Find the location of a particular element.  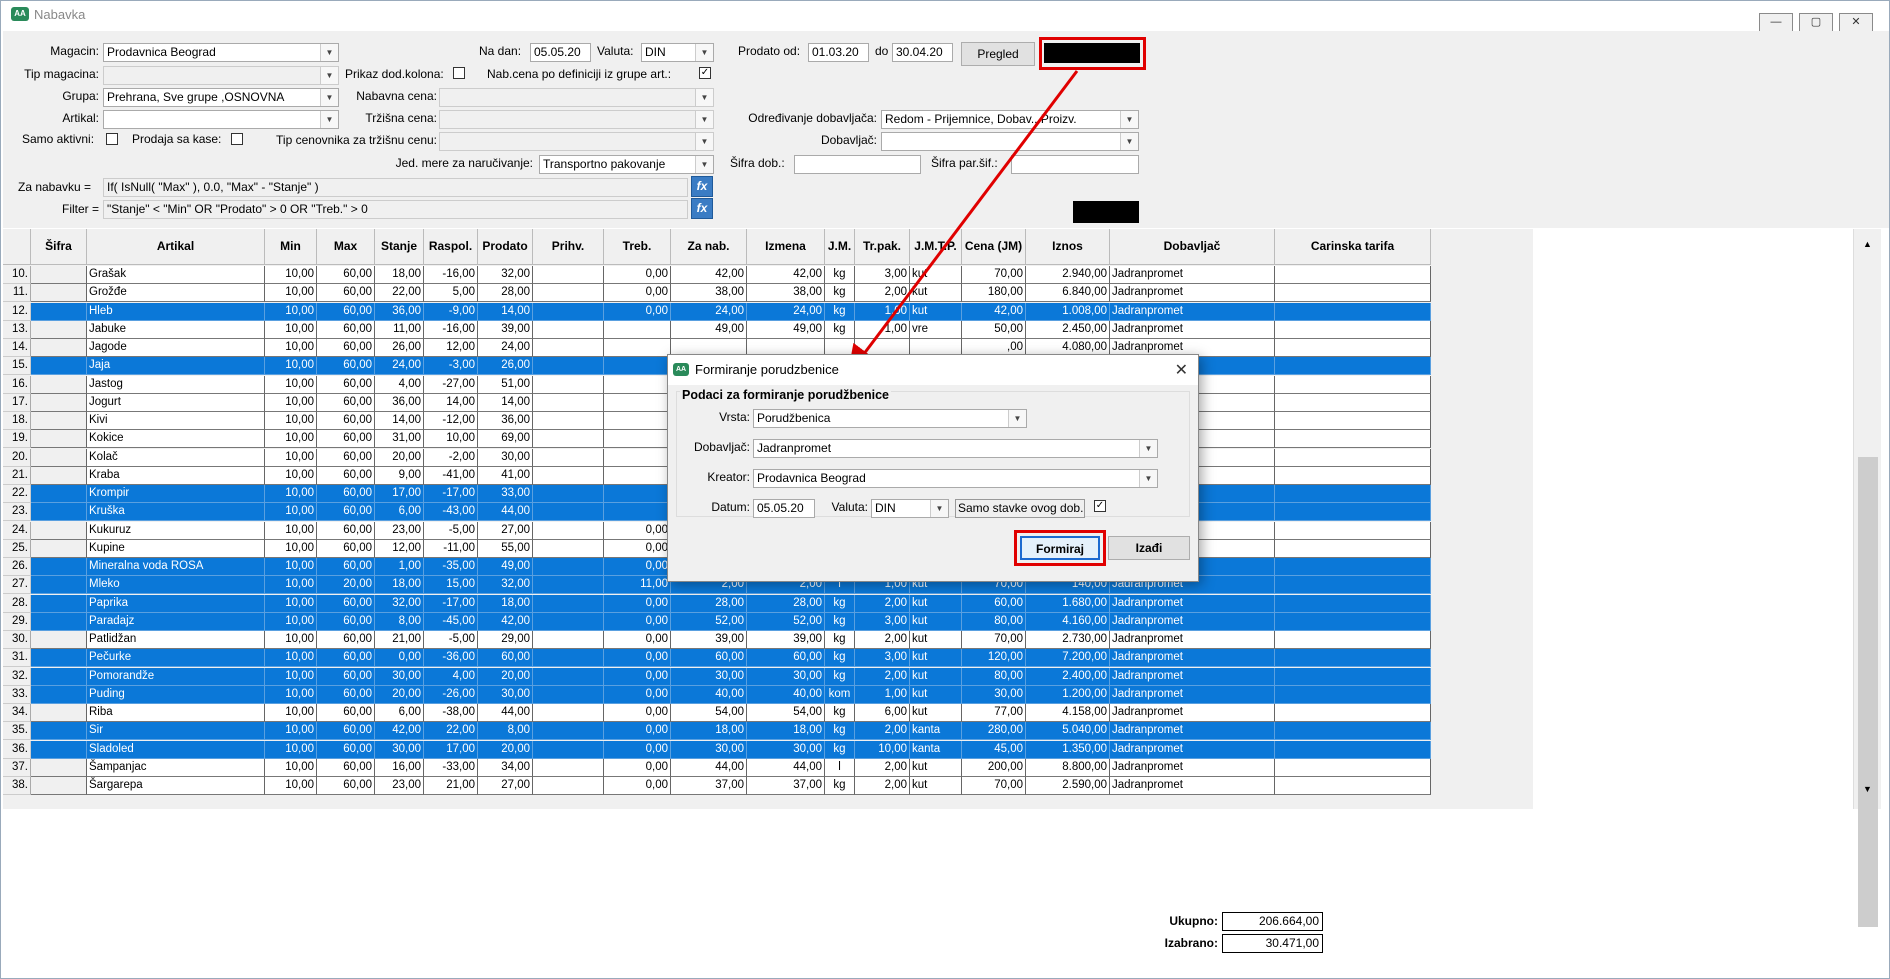

artikal-cell: Kruška is located at coordinates (176, 512).